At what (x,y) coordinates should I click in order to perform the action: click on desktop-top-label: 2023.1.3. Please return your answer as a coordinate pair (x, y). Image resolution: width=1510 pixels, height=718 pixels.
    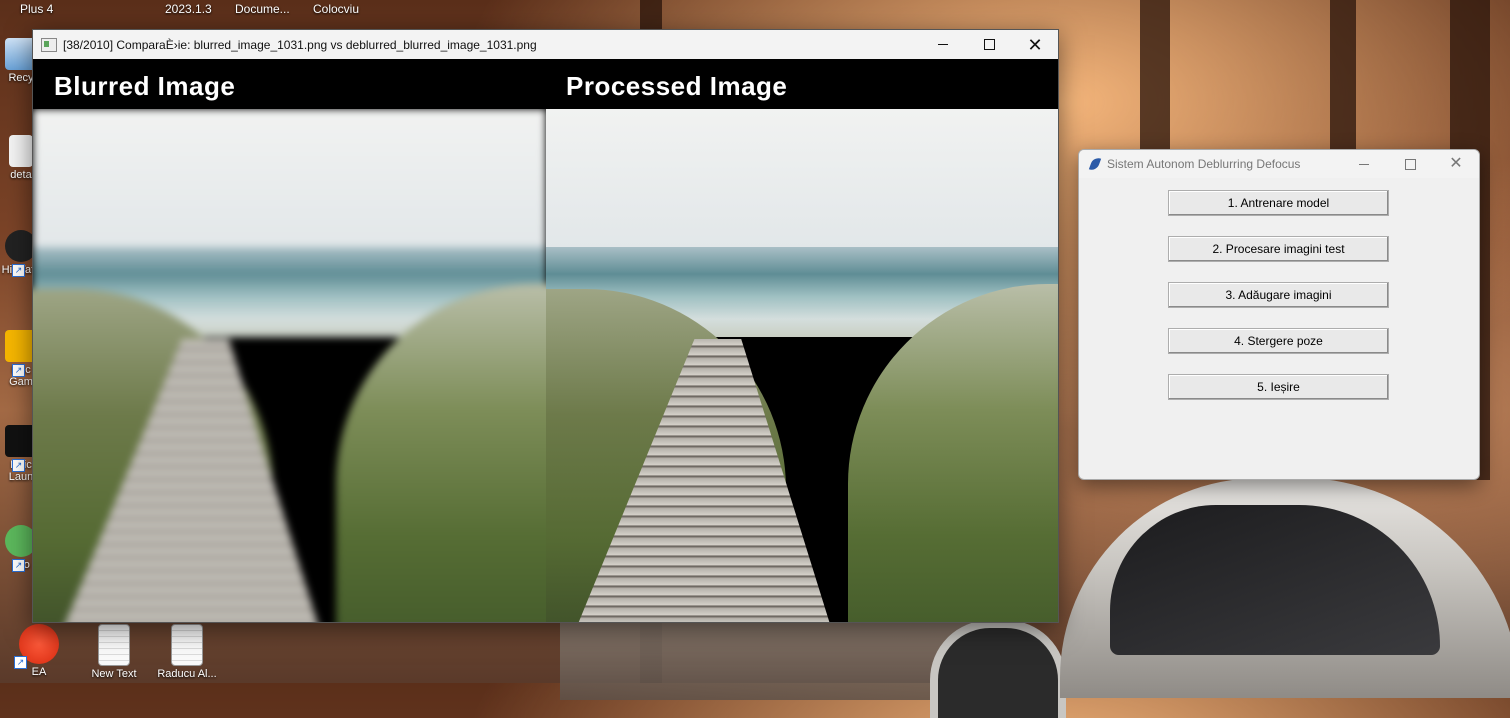
    Looking at the image, I should click on (188, 9).